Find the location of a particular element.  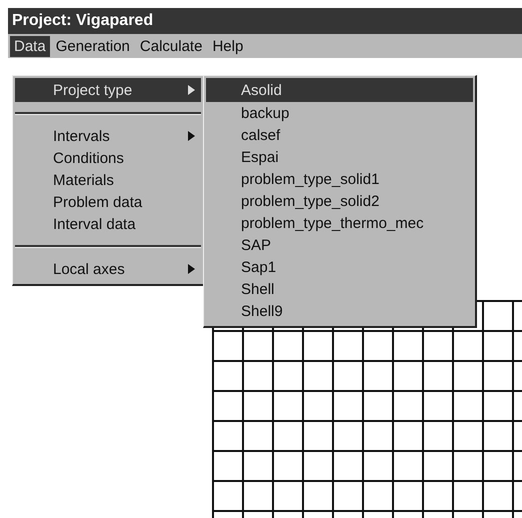

menu-item: Espai is located at coordinates (339, 157).